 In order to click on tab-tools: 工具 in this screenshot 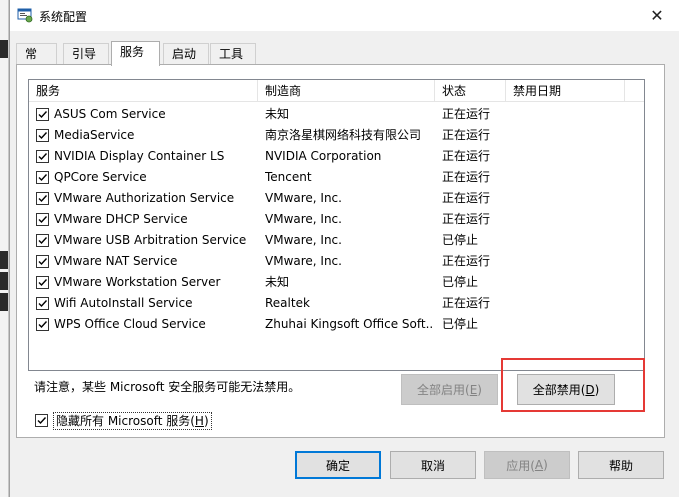, I will do `click(233, 54)`.